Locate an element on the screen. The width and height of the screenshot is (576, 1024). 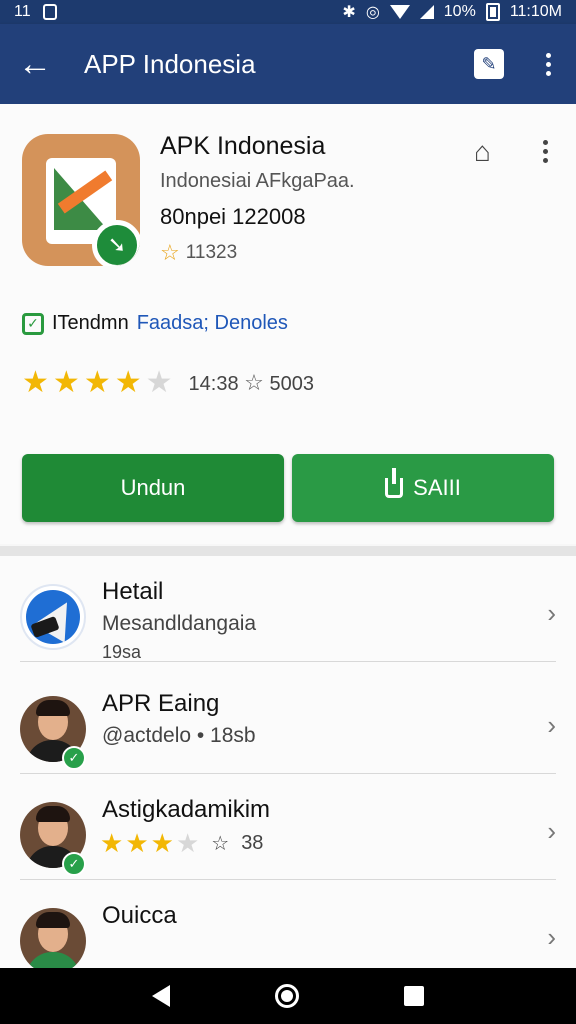
battery-icon is located at coordinates (492, 12).